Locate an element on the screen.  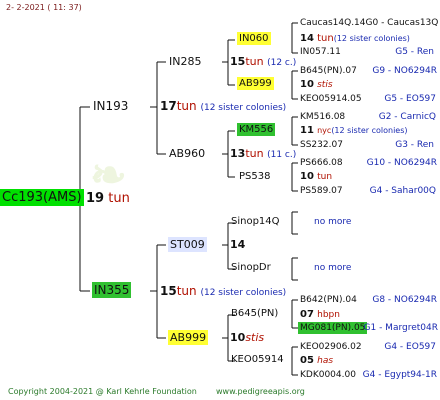
gen4-ref: G4 - EO597 is located at coordinates (410, 347).